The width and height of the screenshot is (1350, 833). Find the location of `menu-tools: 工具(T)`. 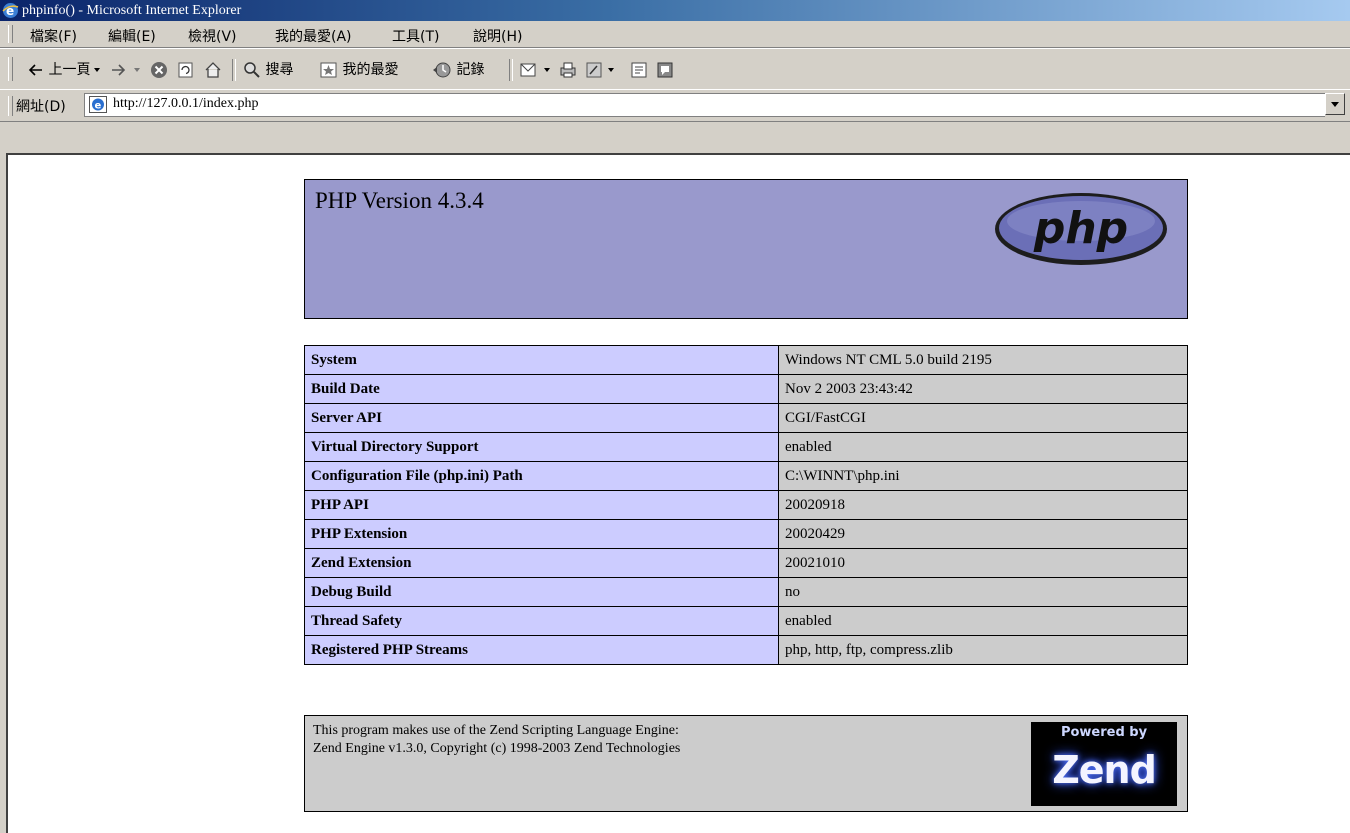

menu-tools: 工具(T) is located at coordinates (415, 36).